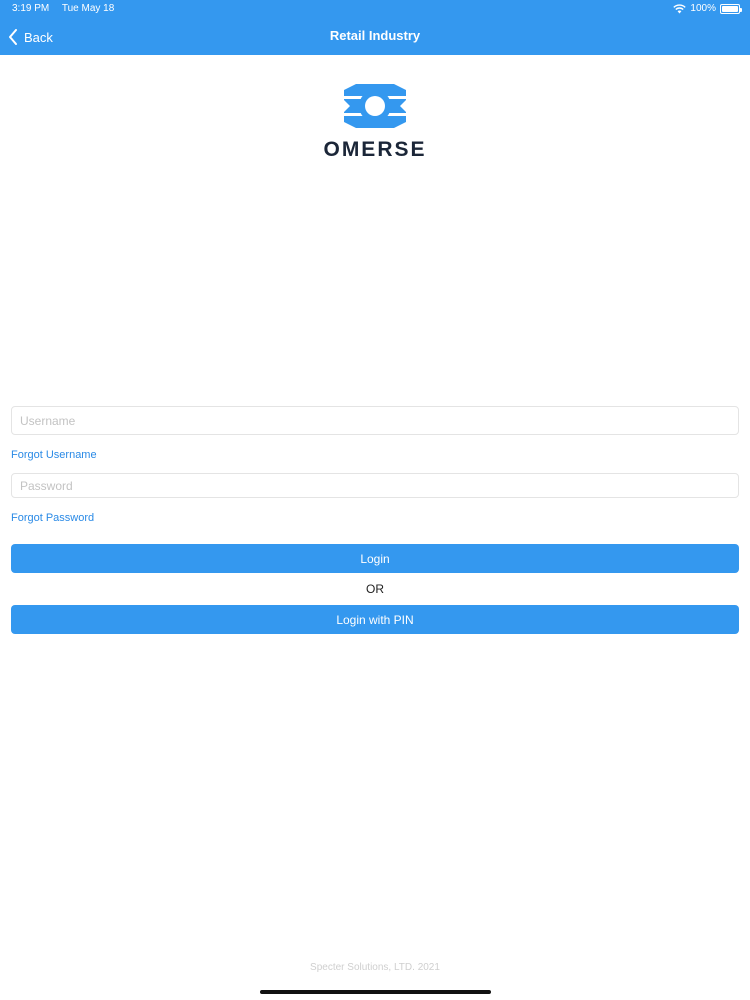 Image resolution: width=750 pixels, height=1000 pixels. I want to click on forgot-username-link: Forgot Username, so click(54, 455).